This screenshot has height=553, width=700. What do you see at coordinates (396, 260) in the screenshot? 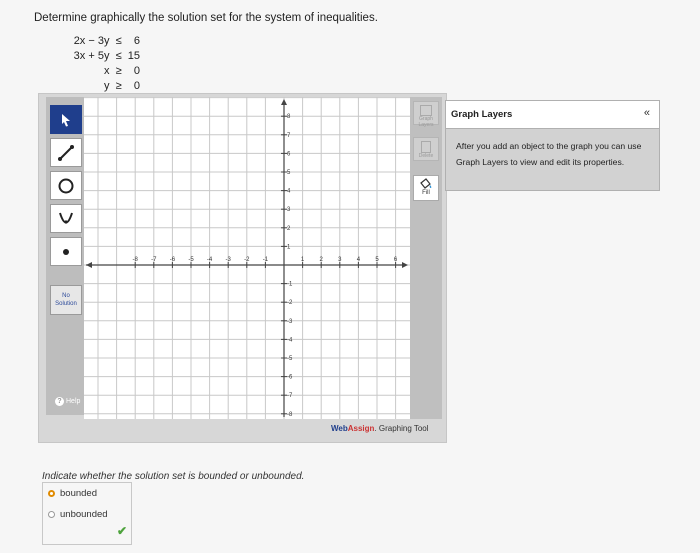
I see `x-tick-label: 6` at bounding box center [396, 260].